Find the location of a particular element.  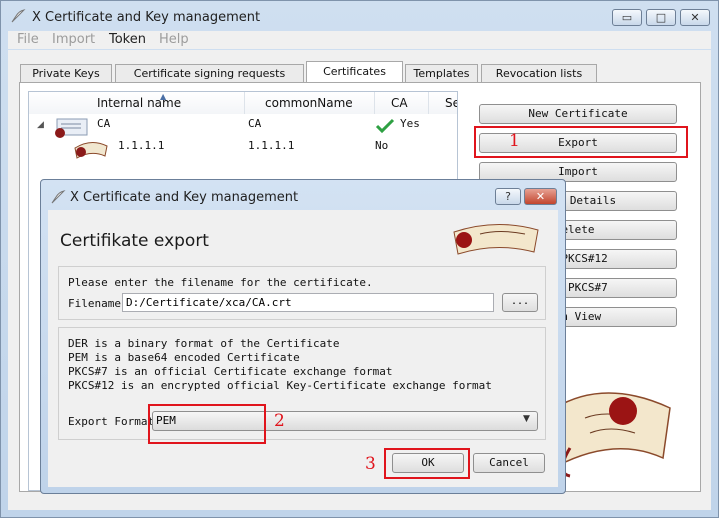

main-titlebar: X Certificate and Key management ▭ □ ✕ is located at coordinates (359, 16).